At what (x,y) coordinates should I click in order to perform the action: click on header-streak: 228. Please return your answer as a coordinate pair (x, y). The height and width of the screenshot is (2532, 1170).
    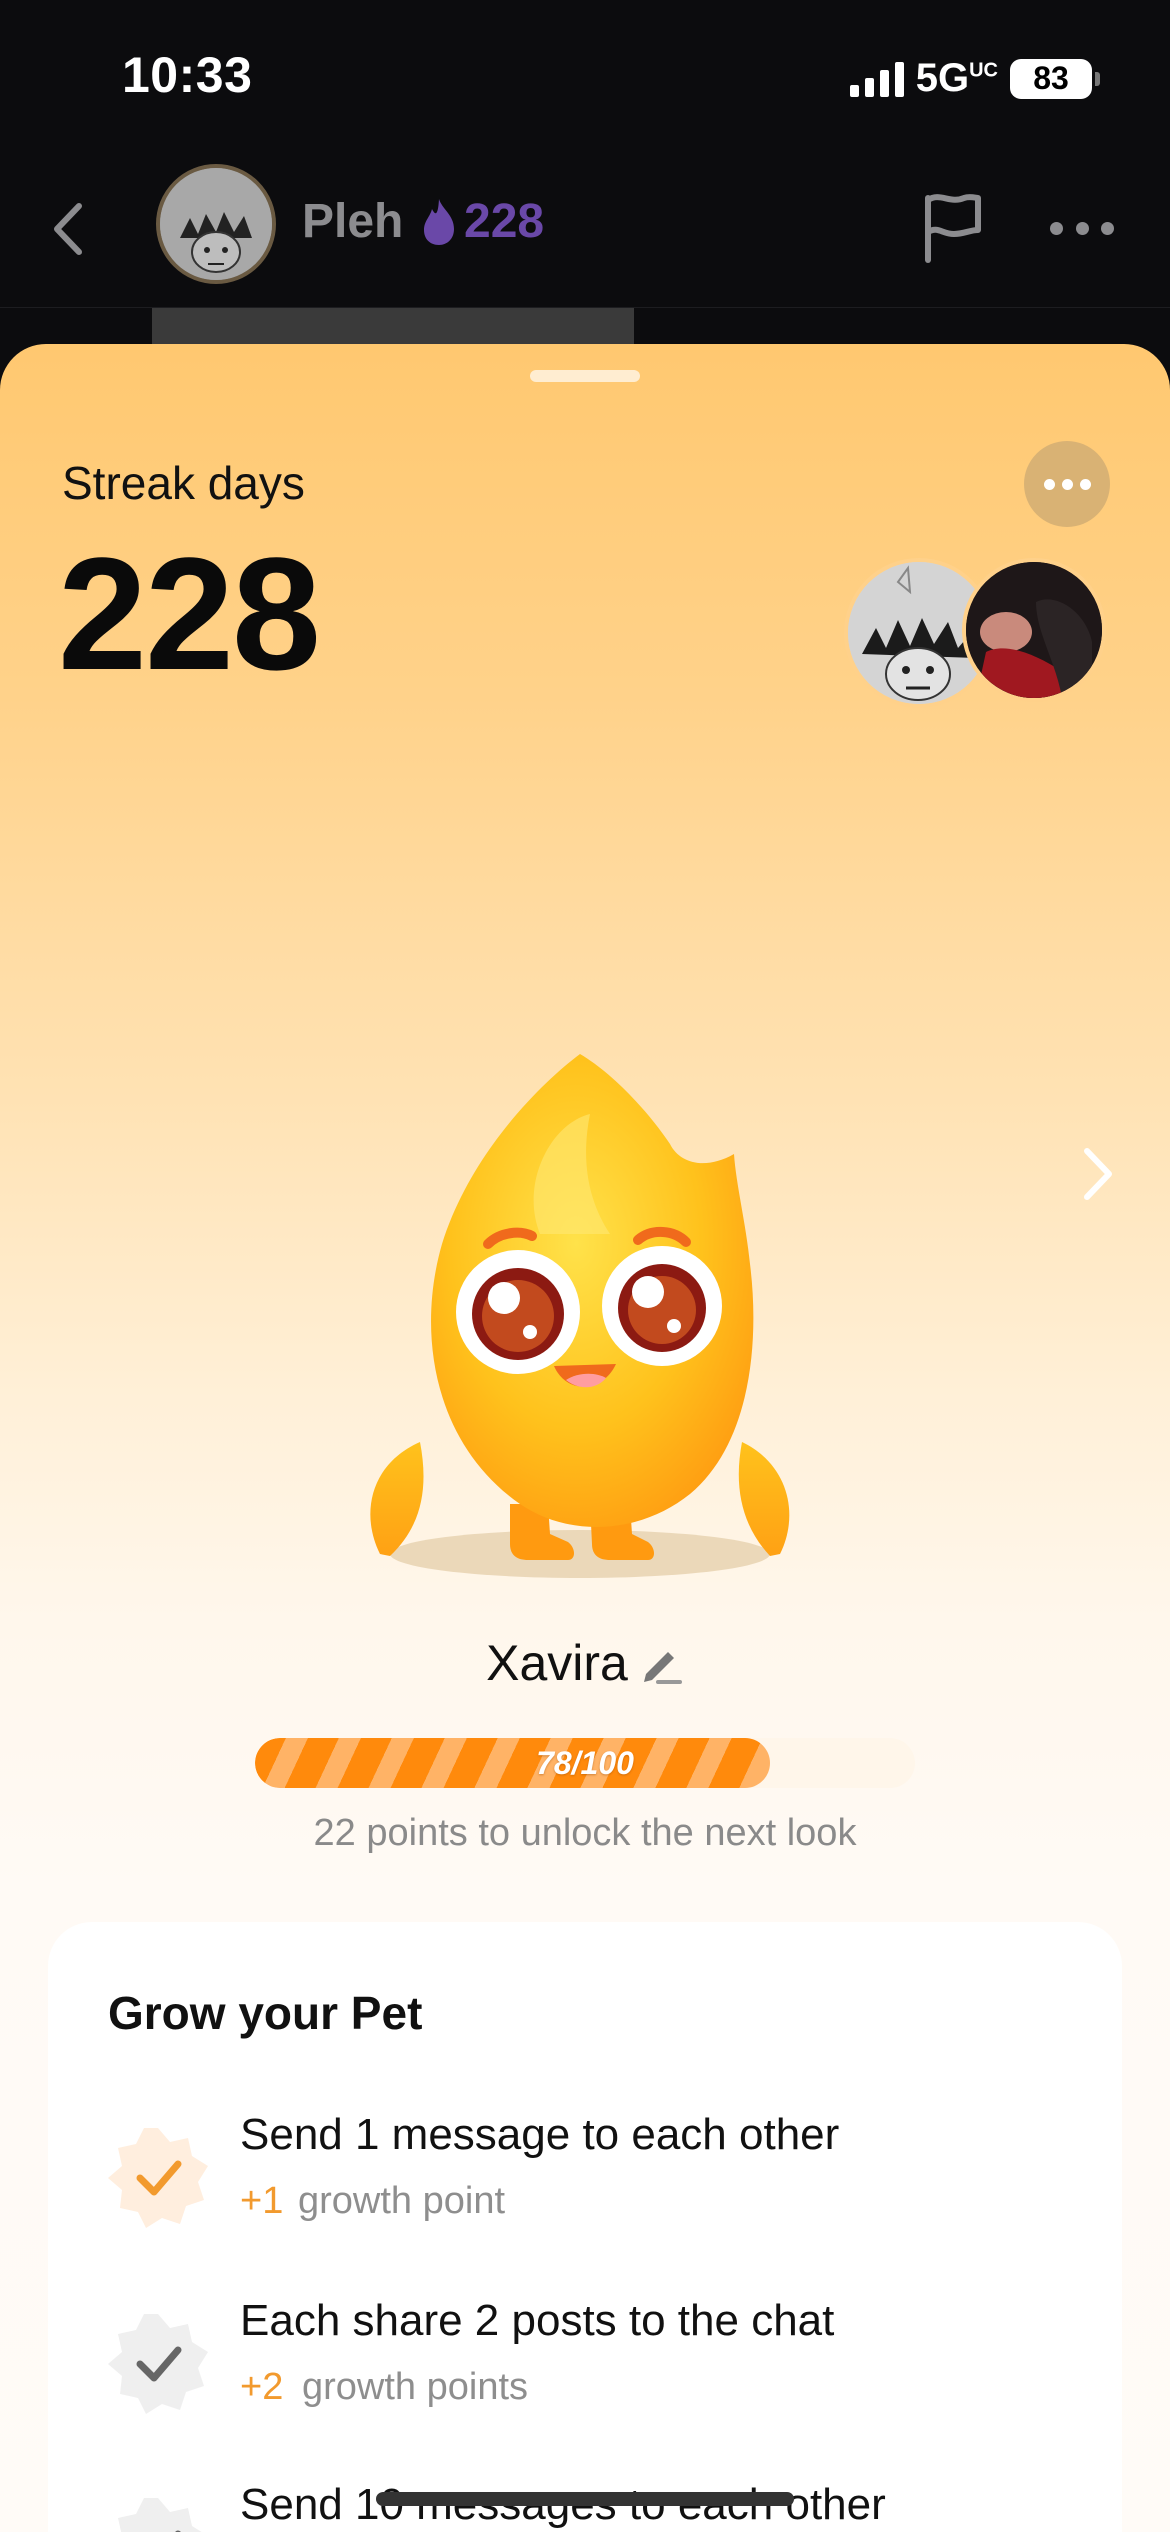
    Looking at the image, I should click on (481, 221).